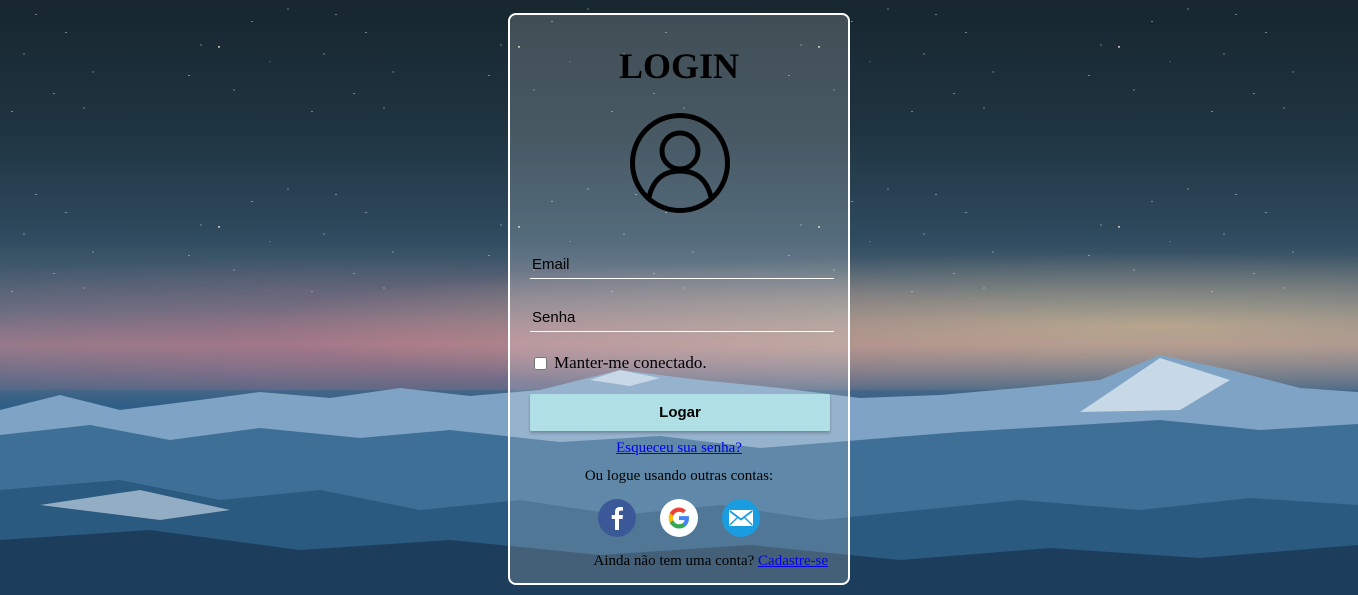 Image resolution: width=1358 pixels, height=595 pixels. Describe the element at coordinates (679, 476) in the screenshot. I see `other-accounts-text: Ou logue usando outras contas:` at that location.